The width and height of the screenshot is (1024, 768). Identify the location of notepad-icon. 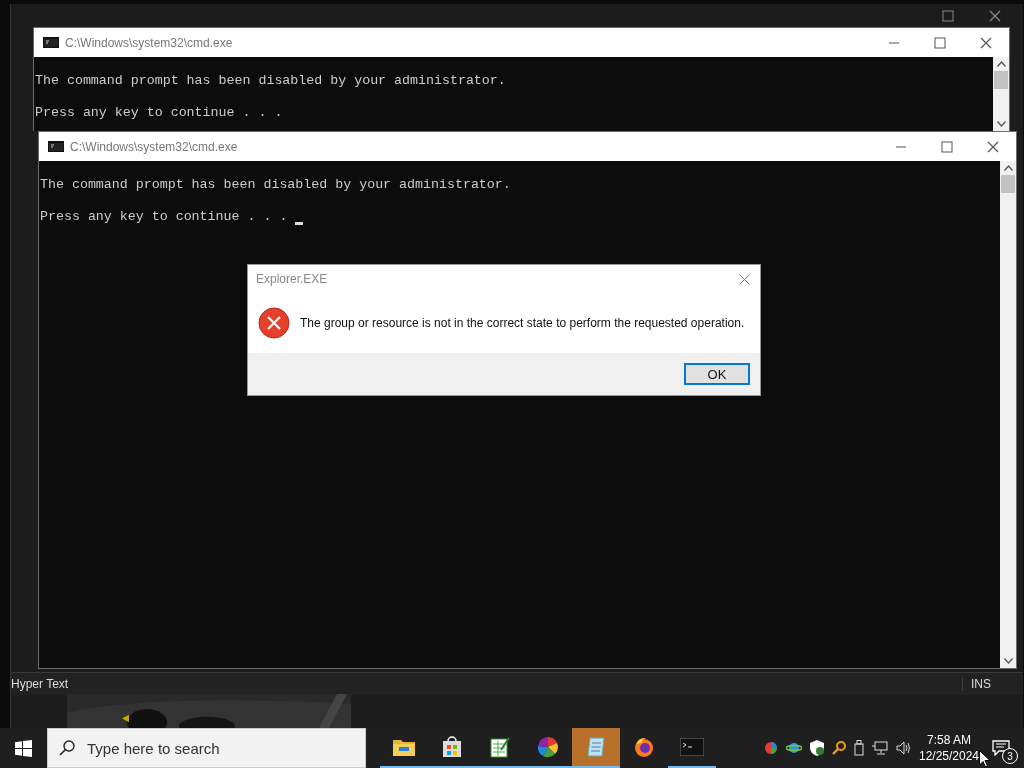
(596, 747).